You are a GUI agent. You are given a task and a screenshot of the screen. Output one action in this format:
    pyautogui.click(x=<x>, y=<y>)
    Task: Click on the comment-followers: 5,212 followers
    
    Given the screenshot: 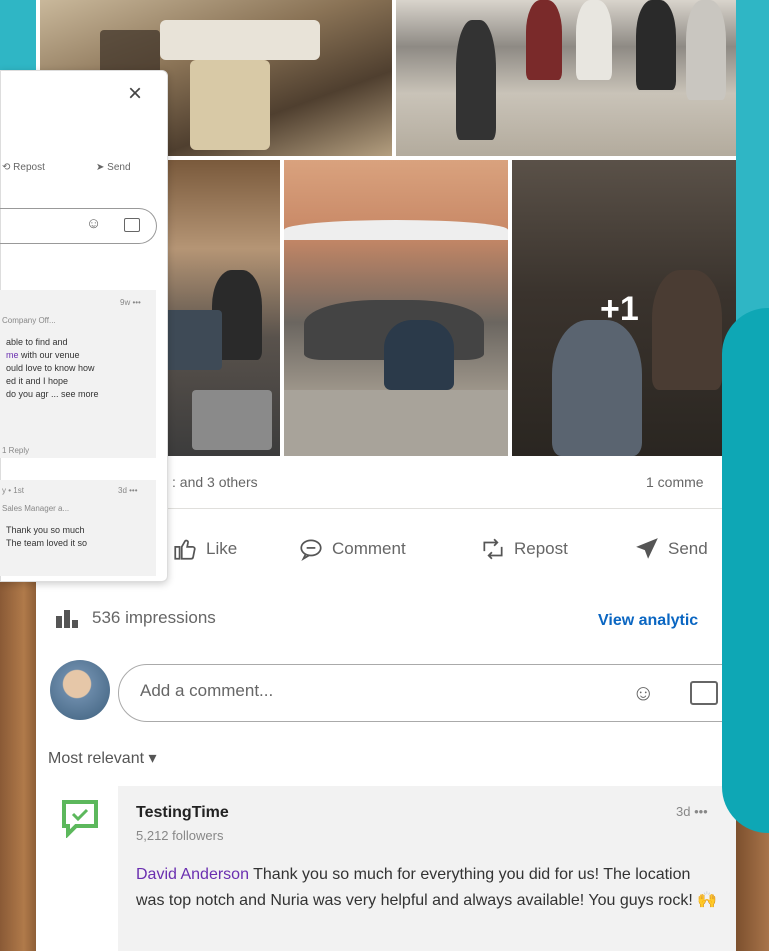 What is the action you would take?
    pyautogui.click(x=180, y=835)
    